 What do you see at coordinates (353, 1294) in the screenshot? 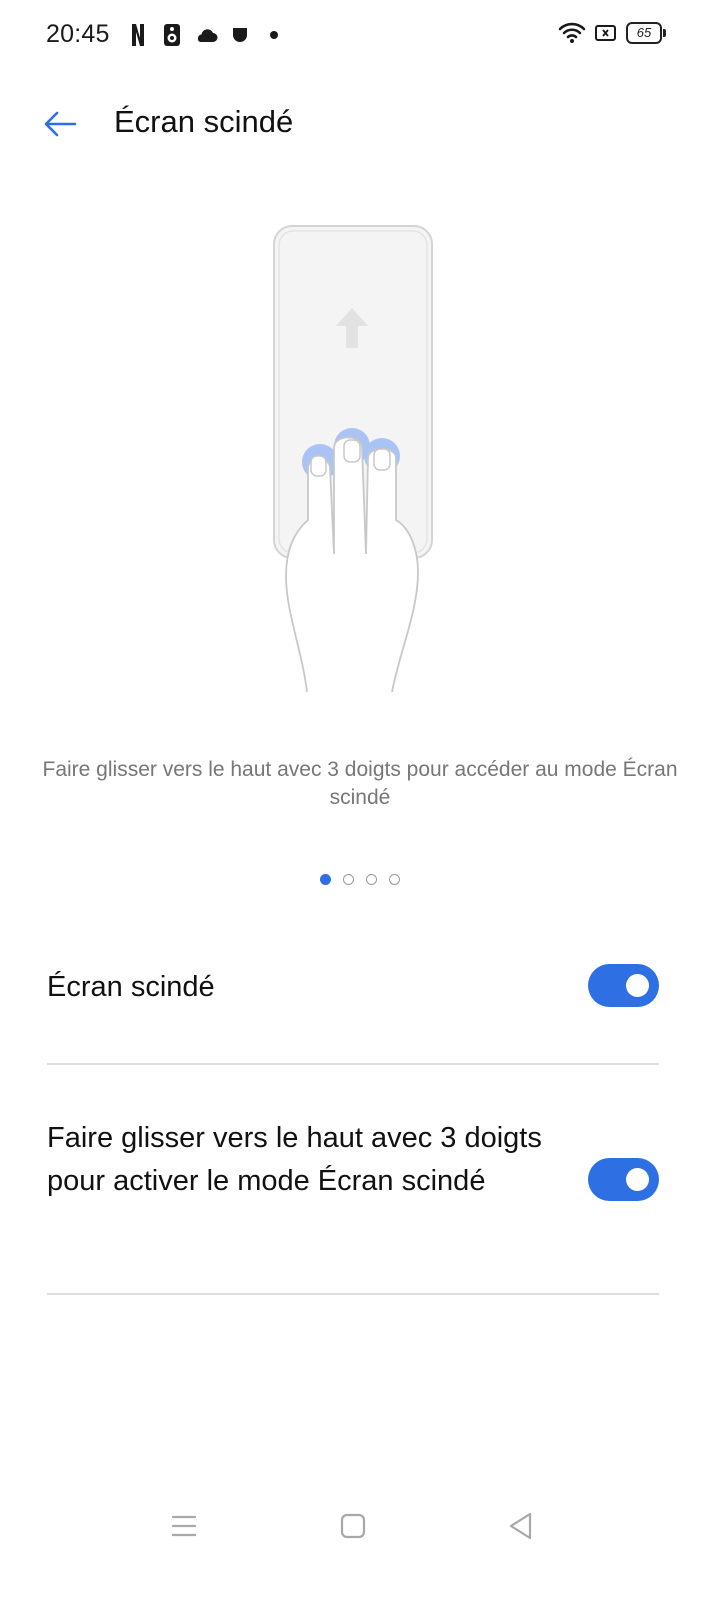
I see `divider` at bounding box center [353, 1294].